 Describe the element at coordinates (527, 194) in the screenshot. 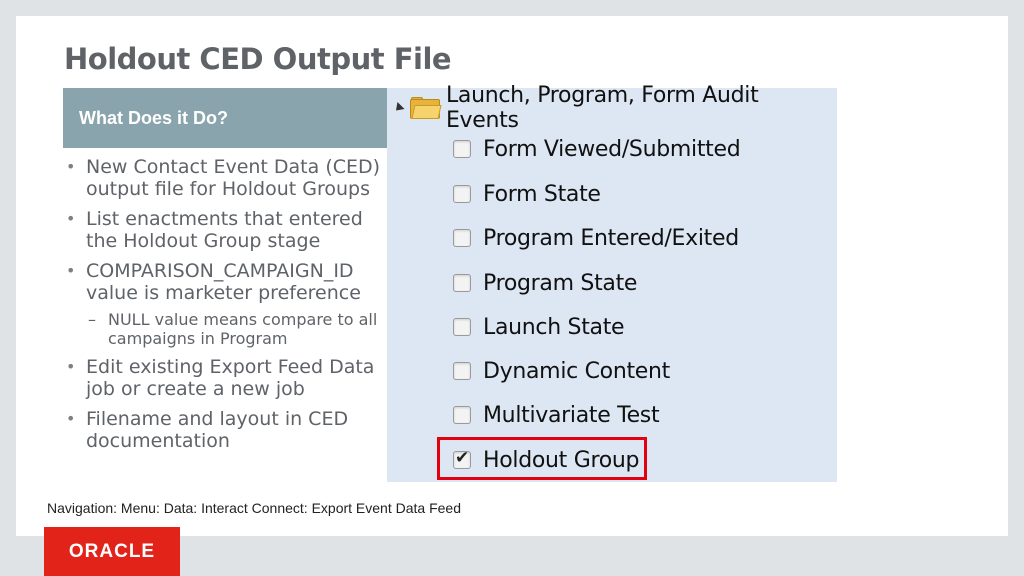

I see `tree-item-form-state: Form State` at that location.